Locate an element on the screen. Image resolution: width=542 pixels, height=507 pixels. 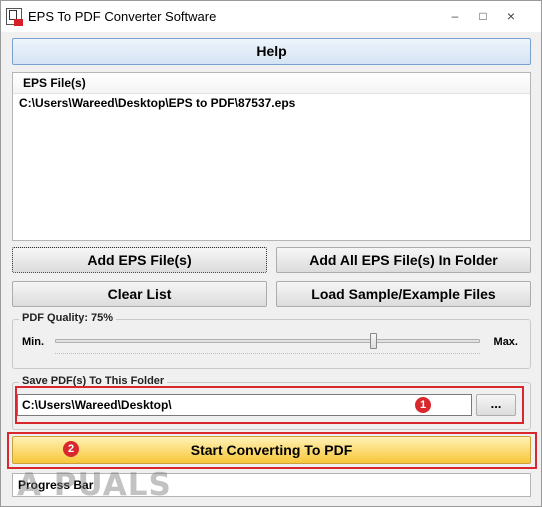
add-eps-files-button: Add EPS File(s) is located at coordinates (139, 260).